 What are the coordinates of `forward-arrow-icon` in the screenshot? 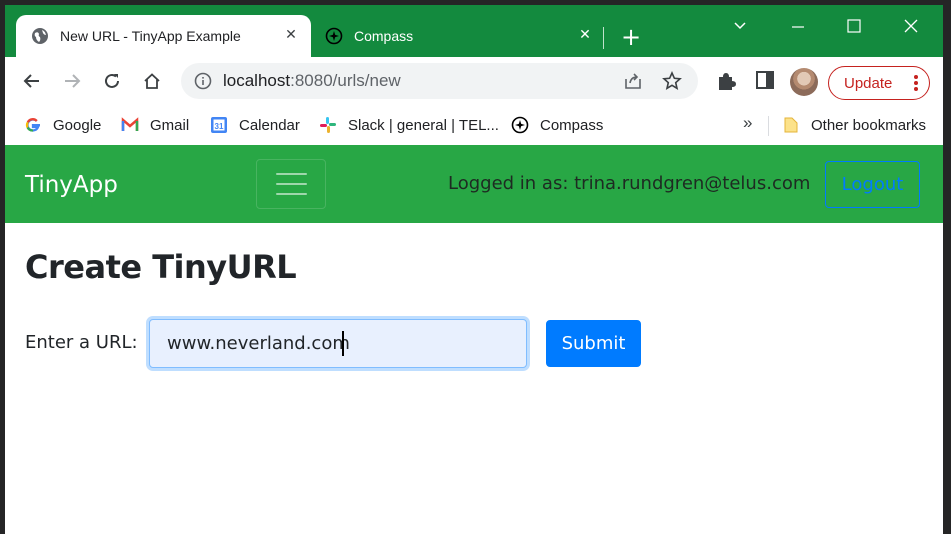 It's located at (72, 81).